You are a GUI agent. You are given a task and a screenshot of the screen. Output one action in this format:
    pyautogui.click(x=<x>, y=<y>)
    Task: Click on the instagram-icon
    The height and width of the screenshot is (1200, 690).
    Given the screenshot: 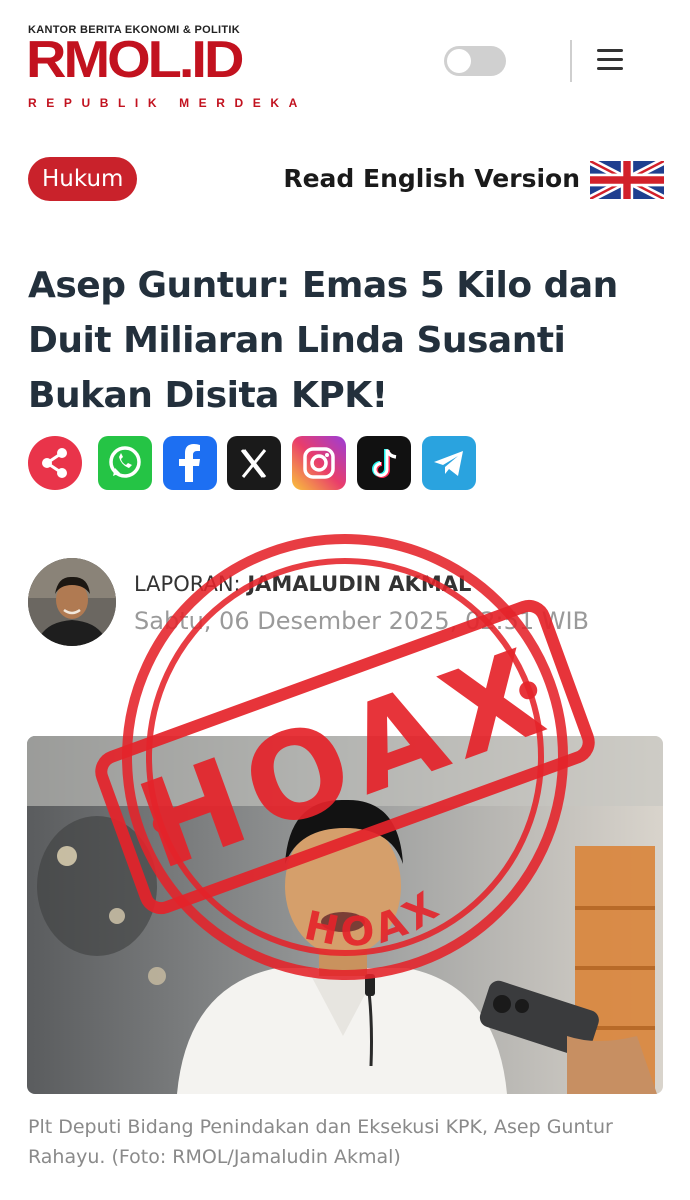 What is the action you would take?
    pyautogui.click(x=319, y=463)
    